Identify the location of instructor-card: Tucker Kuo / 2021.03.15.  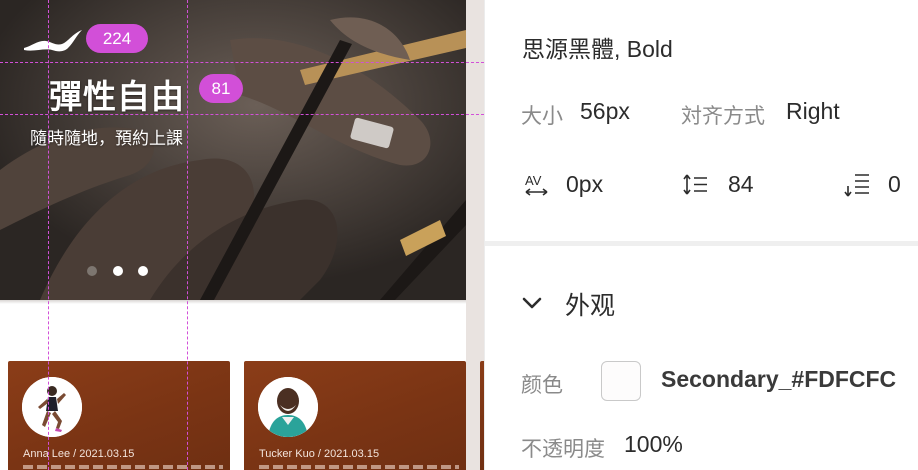
(355, 415).